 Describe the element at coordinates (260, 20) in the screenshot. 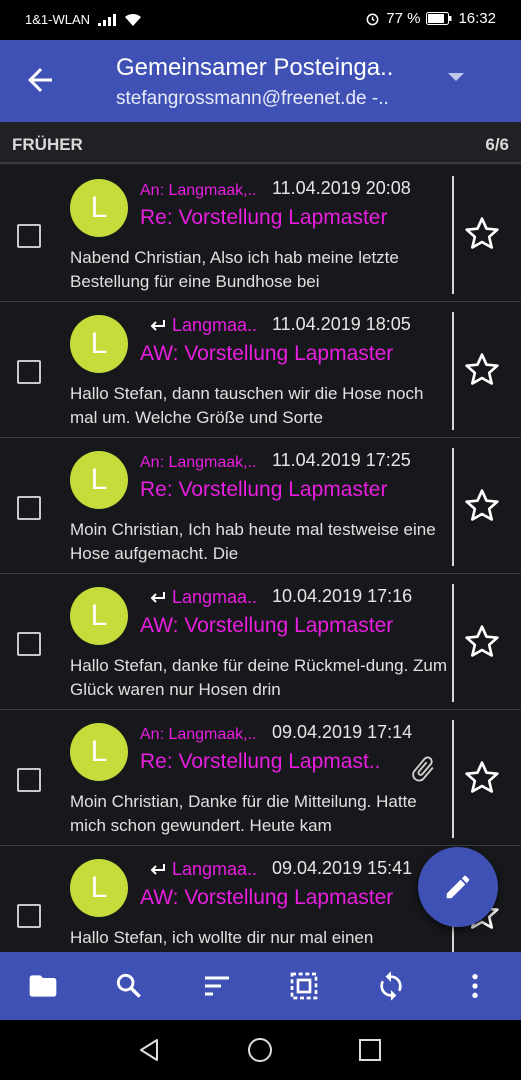

I see `status-bar: 1&1-WLAN 77 % 16:32` at that location.